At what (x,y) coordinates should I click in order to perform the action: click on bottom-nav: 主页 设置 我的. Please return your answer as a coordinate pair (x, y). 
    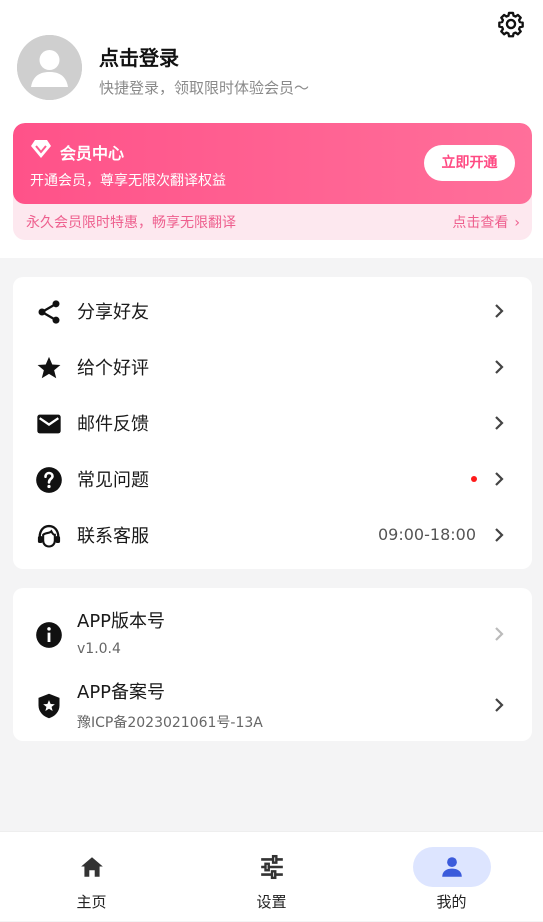
    Looking at the image, I should click on (271, 876).